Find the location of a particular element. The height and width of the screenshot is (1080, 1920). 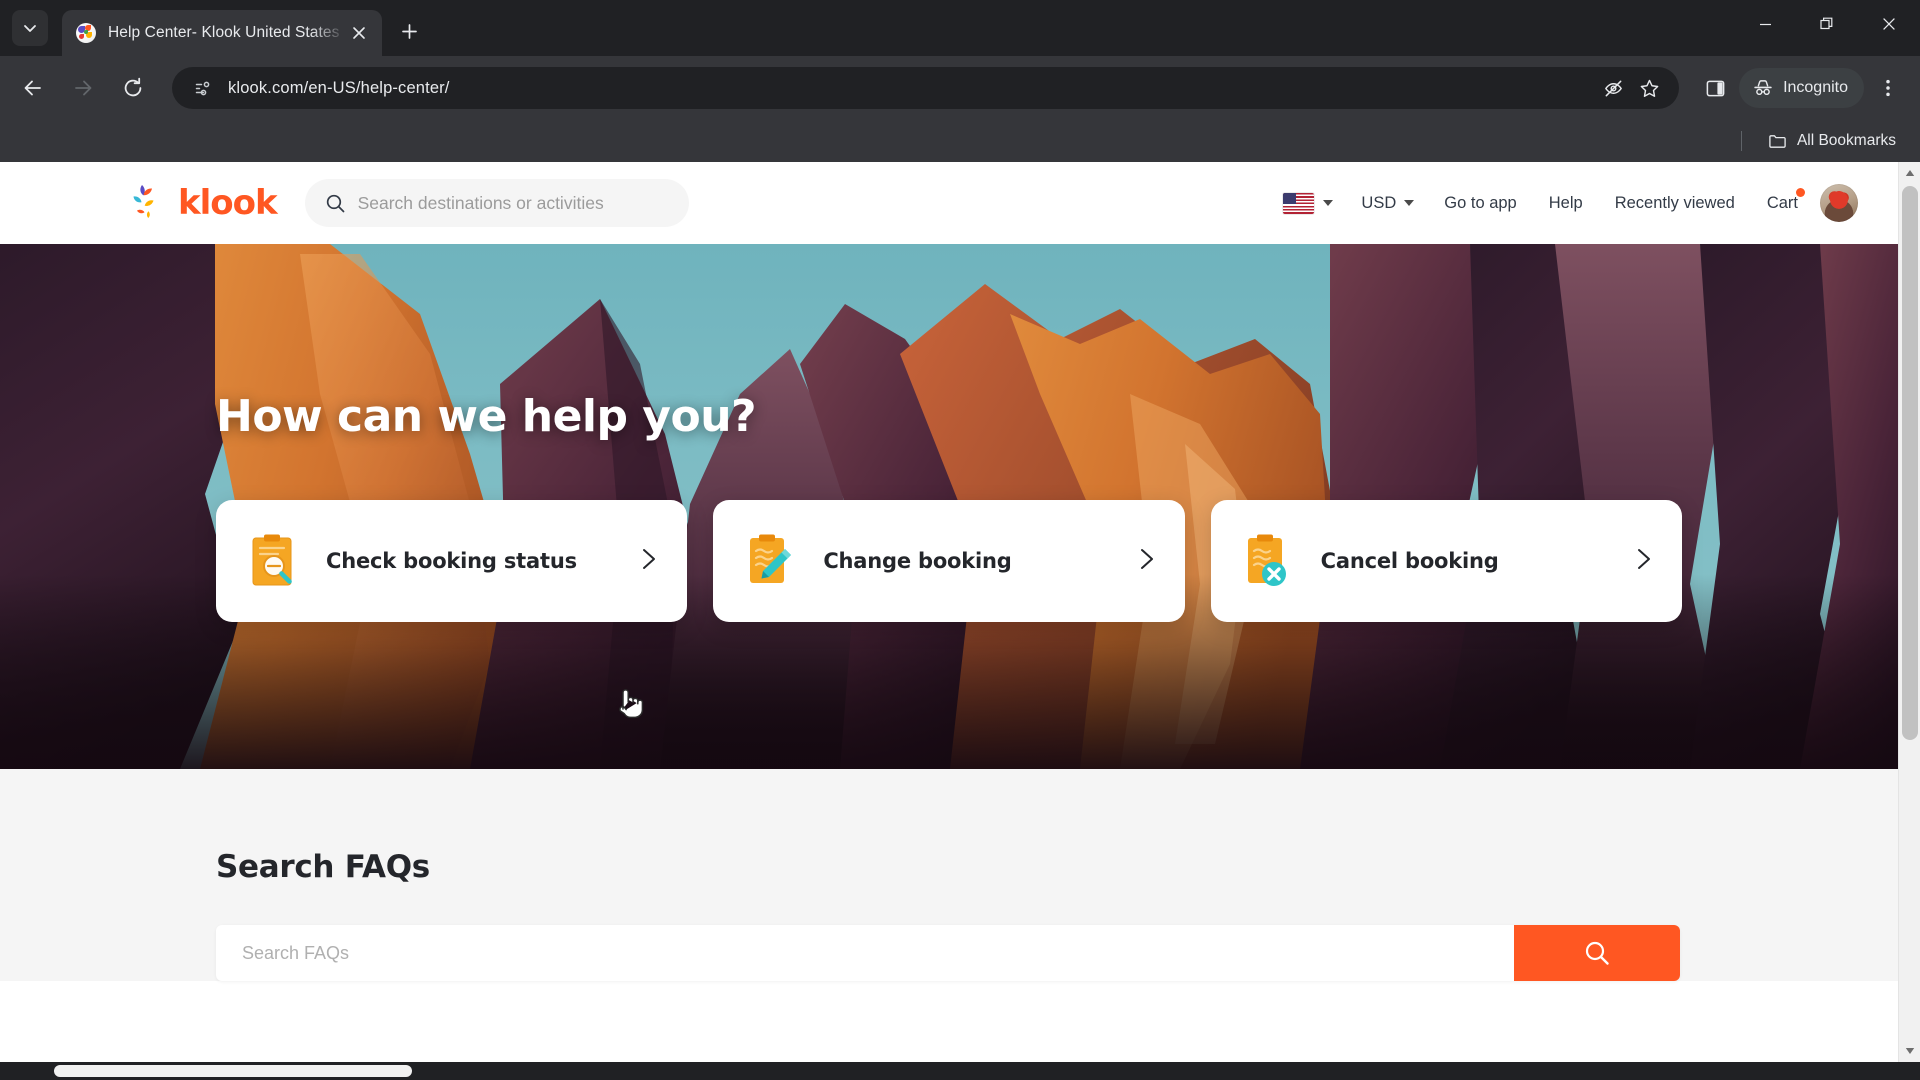

back-button is located at coordinates (33, 88).